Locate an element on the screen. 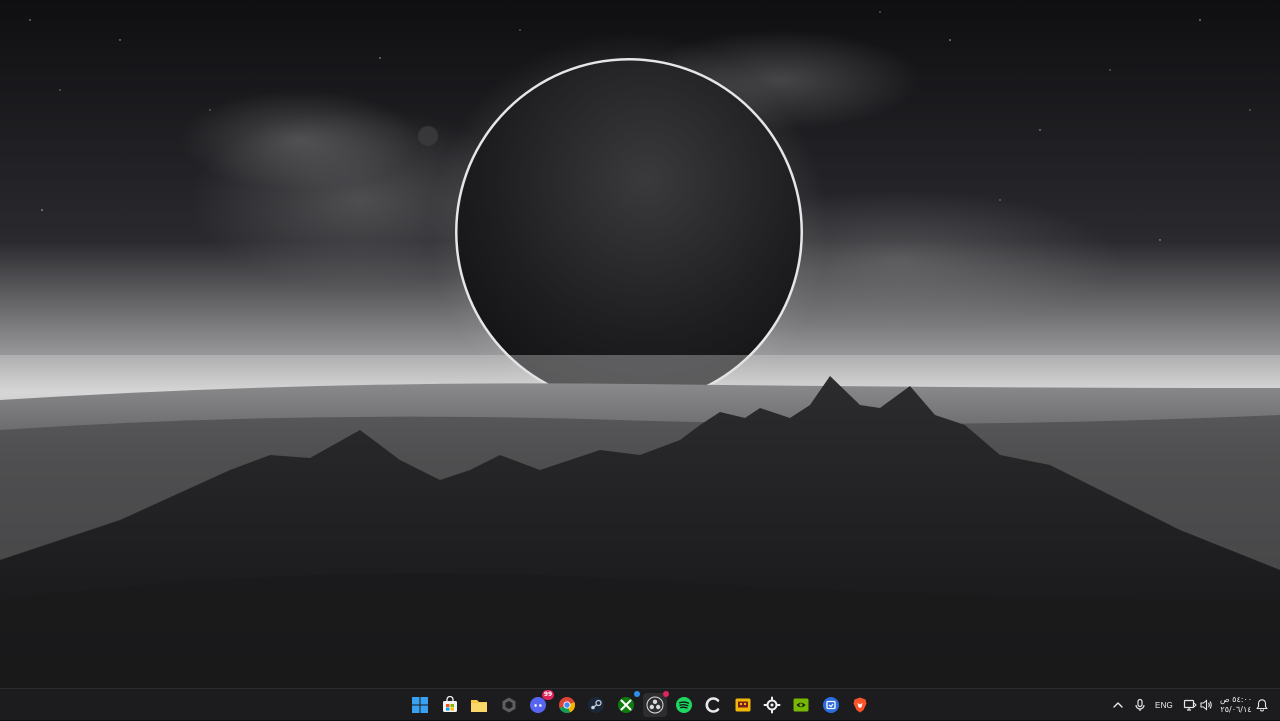 The width and height of the screenshot is (1280, 721). blue-app-button is located at coordinates (831, 705).